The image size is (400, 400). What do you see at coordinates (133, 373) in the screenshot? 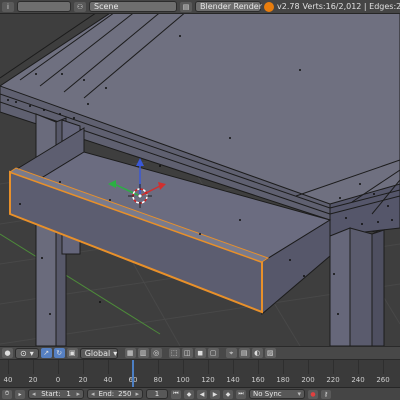
I see `current-frame-marker` at bounding box center [133, 373].